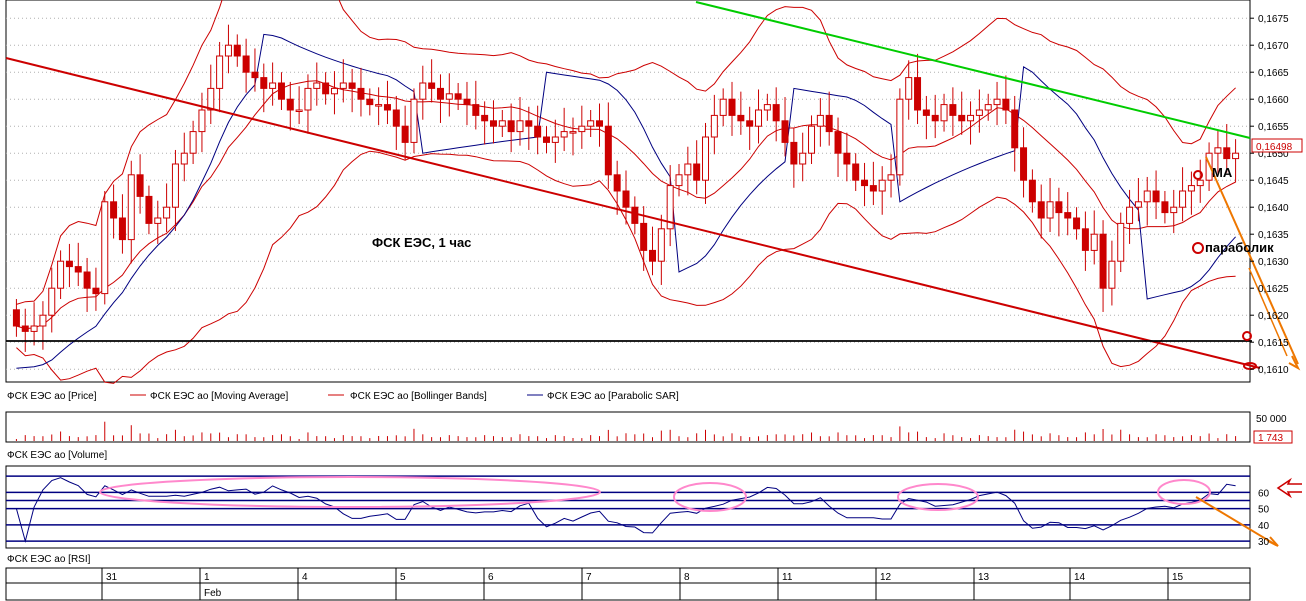 The height and width of the screenshot is (601, 1306). I want to click on volume-panel, so click(628, 427).